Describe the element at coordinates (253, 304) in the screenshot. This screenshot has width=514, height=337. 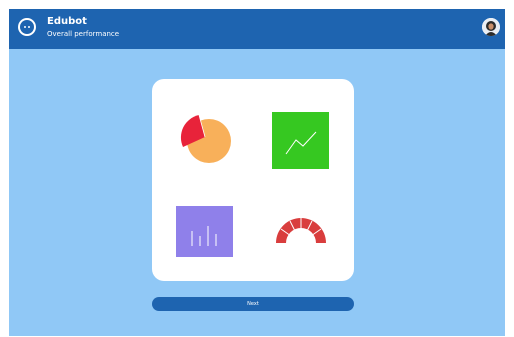
I see `next-button: Next` at that location.